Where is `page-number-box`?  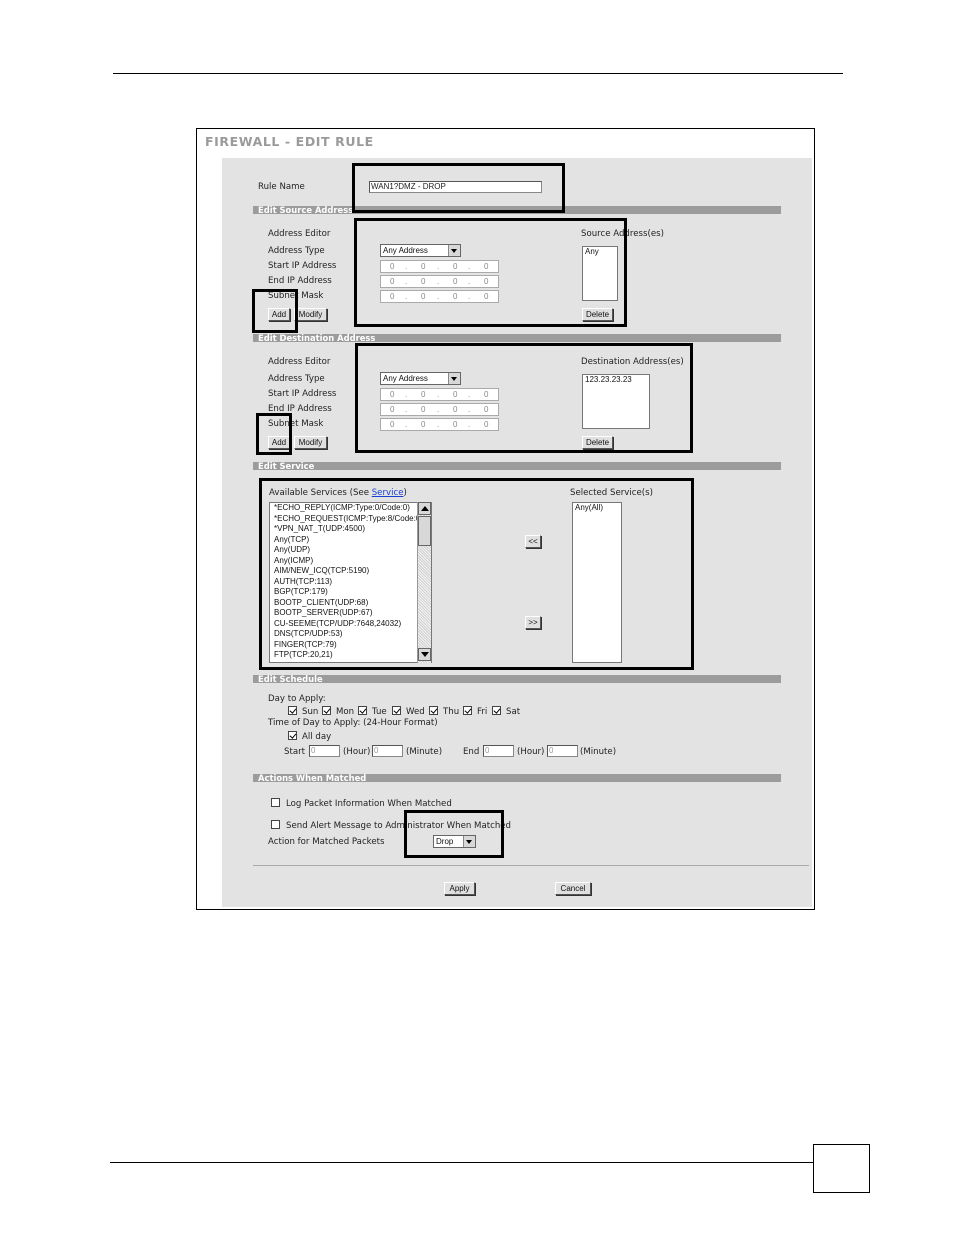
page-number-box is located at coordinates (841, 1168).